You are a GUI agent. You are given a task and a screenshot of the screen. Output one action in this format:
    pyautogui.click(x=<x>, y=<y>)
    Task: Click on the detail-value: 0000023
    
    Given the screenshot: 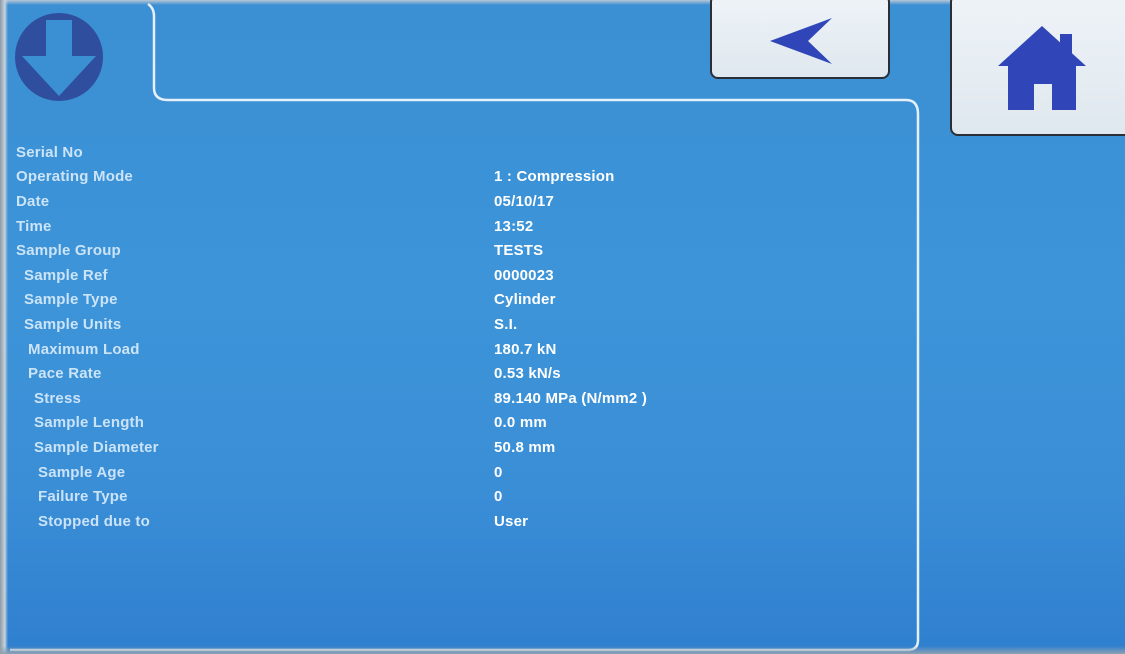 What is the action you would take?
    pyautogui.click(x=524, y=275)
    